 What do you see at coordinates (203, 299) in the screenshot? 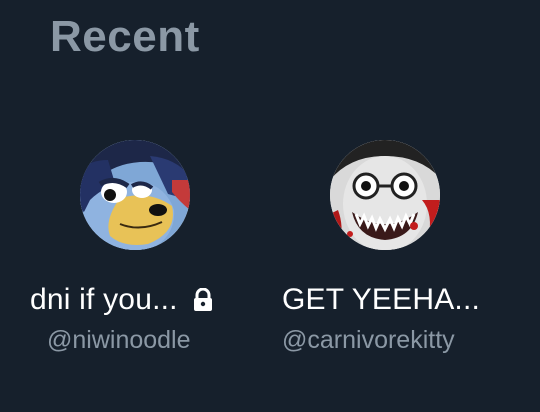
I see `lock-icon` at bounding box center [203, 299].